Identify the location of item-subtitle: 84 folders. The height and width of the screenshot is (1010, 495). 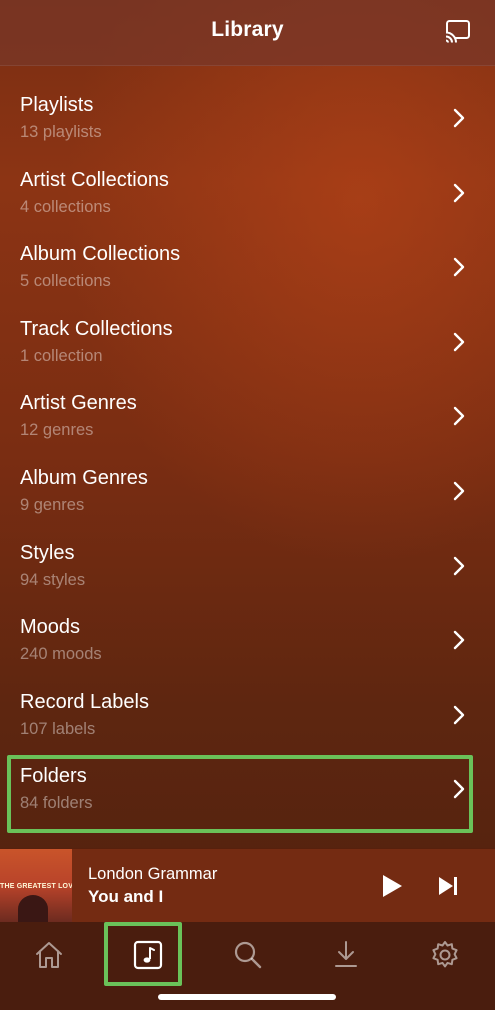
(56, 803).